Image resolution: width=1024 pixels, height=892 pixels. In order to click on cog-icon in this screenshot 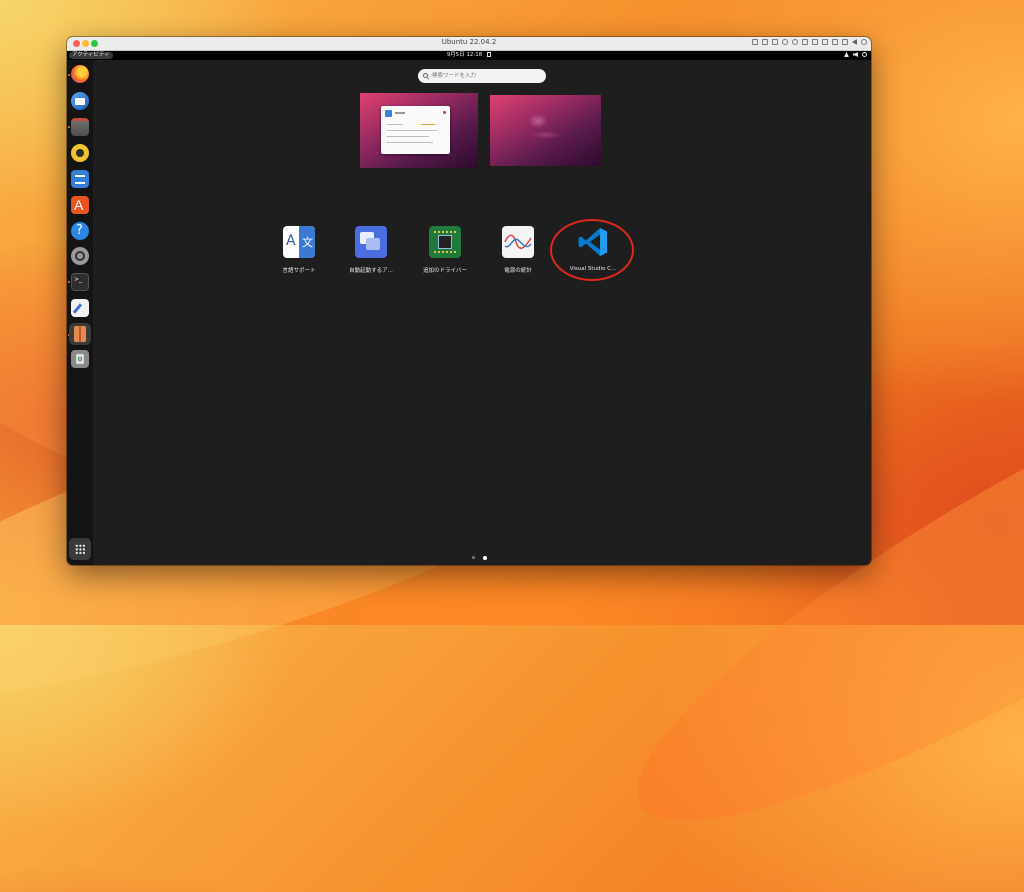, I will do `click(80, 256)`.